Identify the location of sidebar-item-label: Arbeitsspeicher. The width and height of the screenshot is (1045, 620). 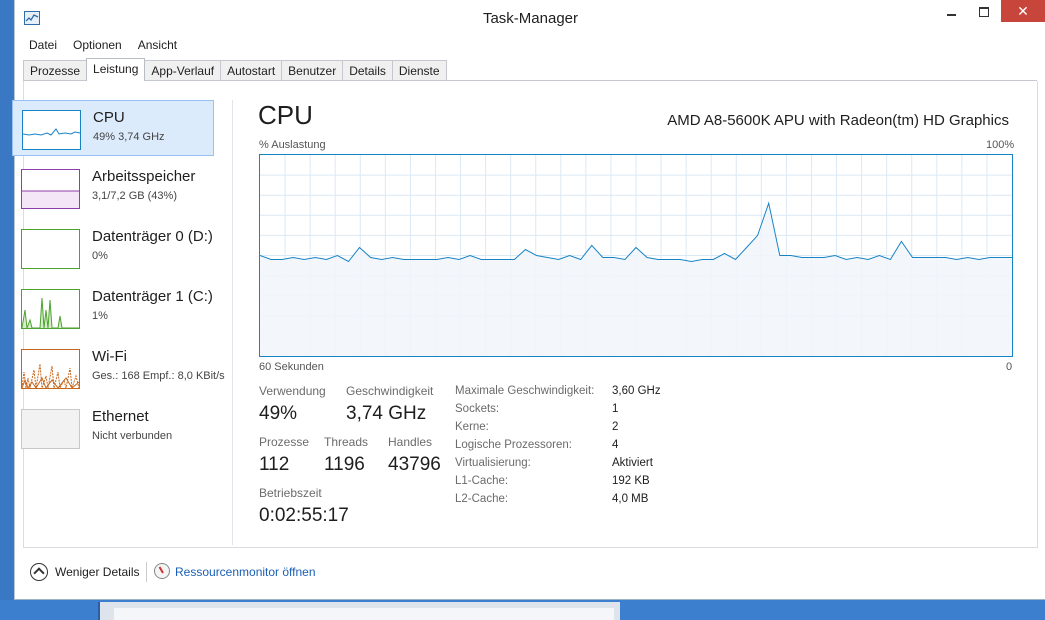
(144, 176).